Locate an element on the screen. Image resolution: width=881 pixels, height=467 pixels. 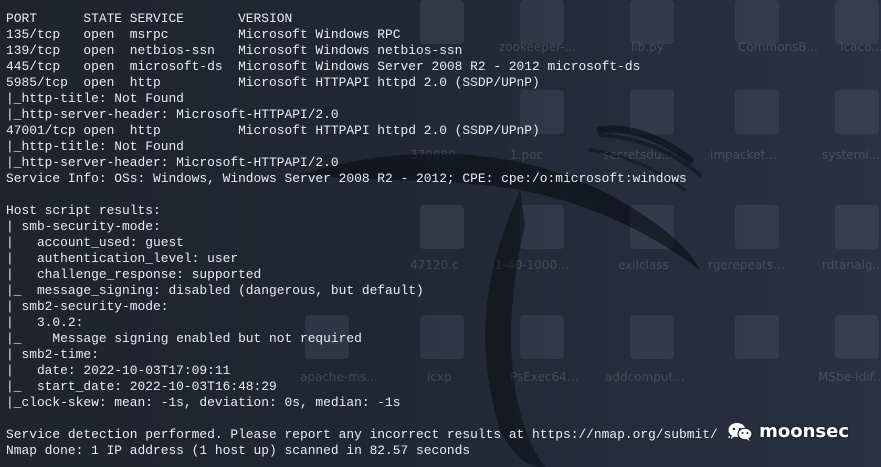
terminal-line: | account_used: guest is located at coordinates (95, 242).